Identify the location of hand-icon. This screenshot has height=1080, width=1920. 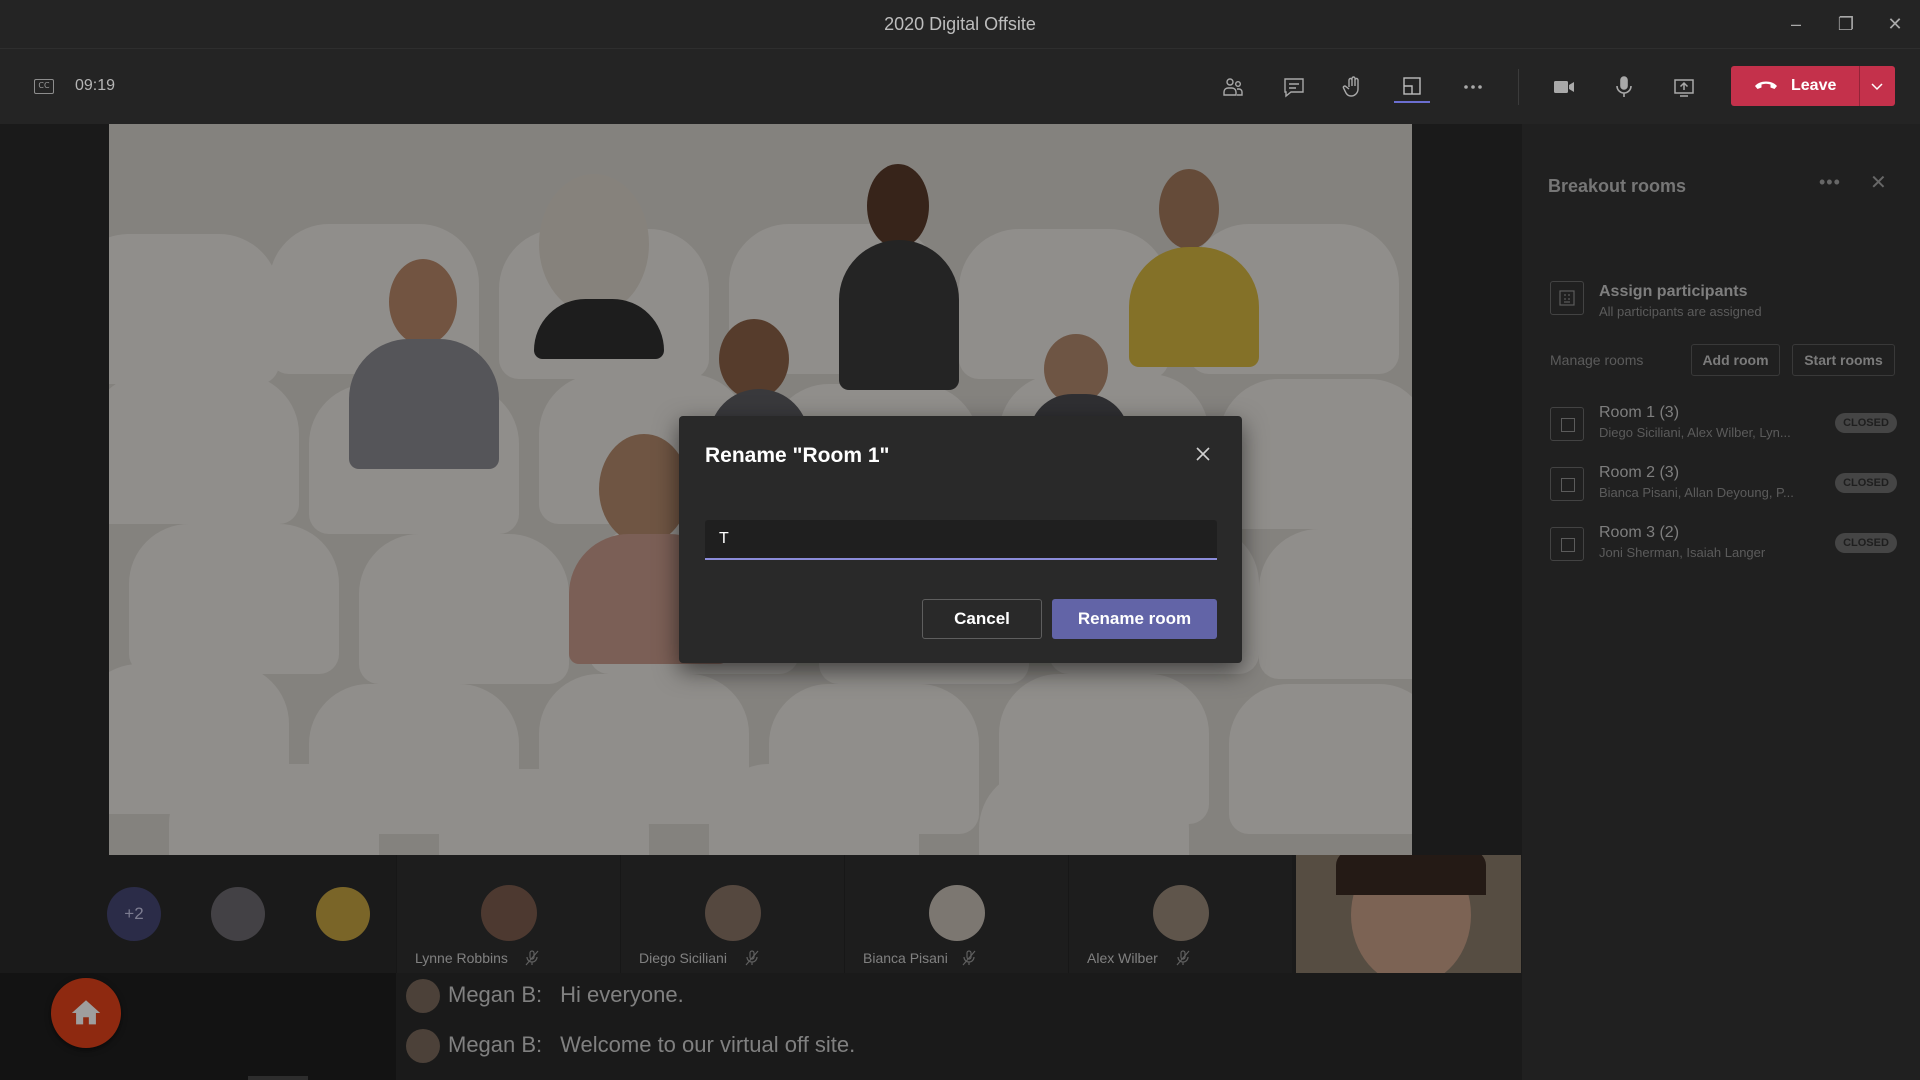
(1350, 86).